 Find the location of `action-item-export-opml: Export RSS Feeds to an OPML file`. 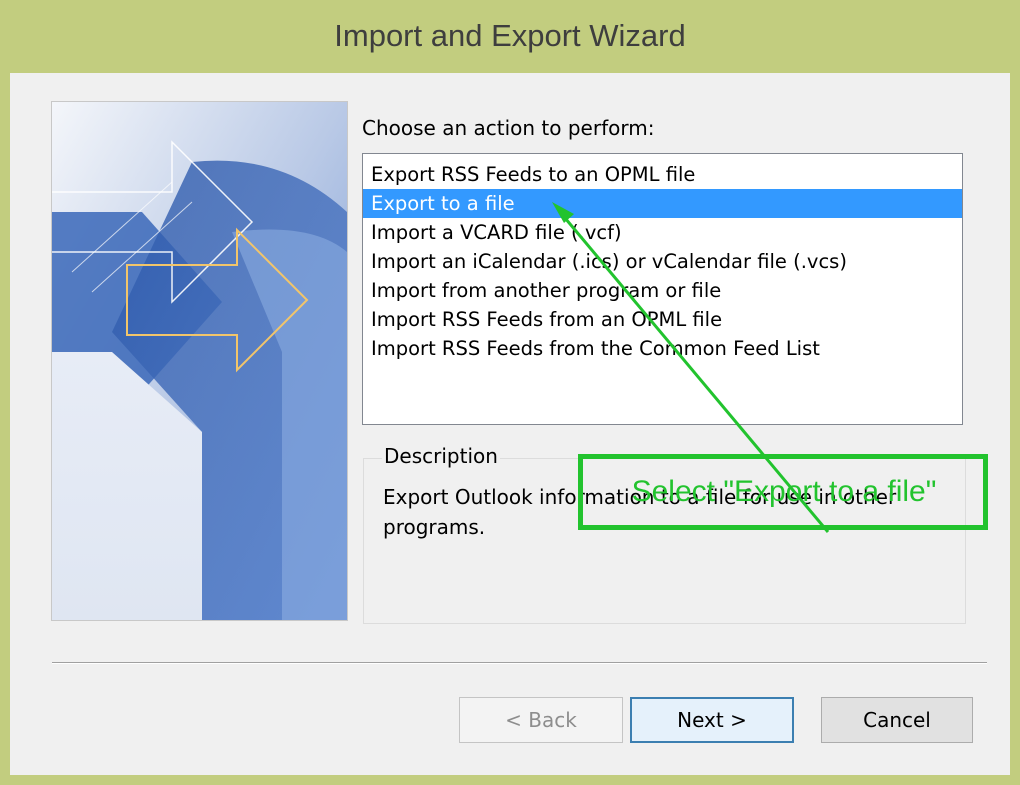

action-item-export-opml: Export RSS Feeds to an OPML file is located at coordinates (662, 174).